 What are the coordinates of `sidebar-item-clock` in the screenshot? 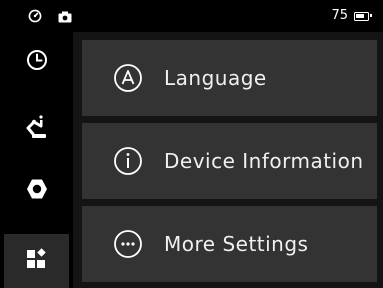 It's located at (36, 62).